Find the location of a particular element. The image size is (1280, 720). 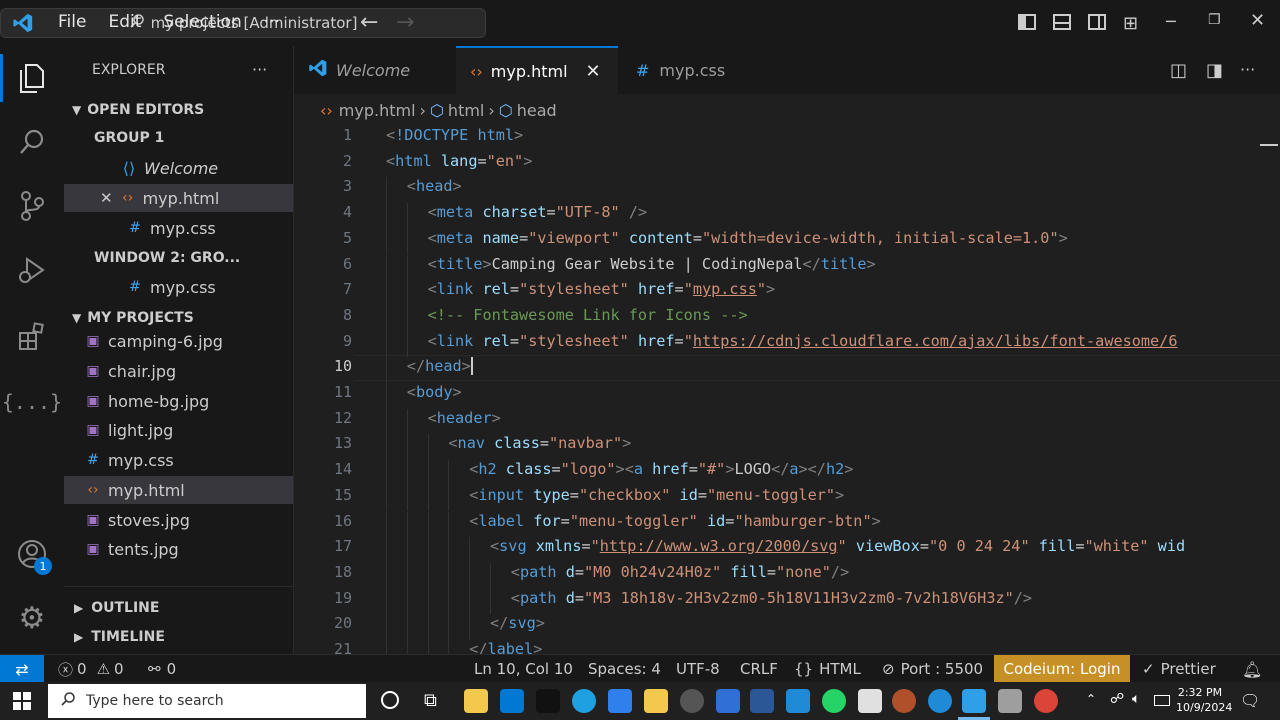

windows-start-icon is located at coordinates (22, 701).